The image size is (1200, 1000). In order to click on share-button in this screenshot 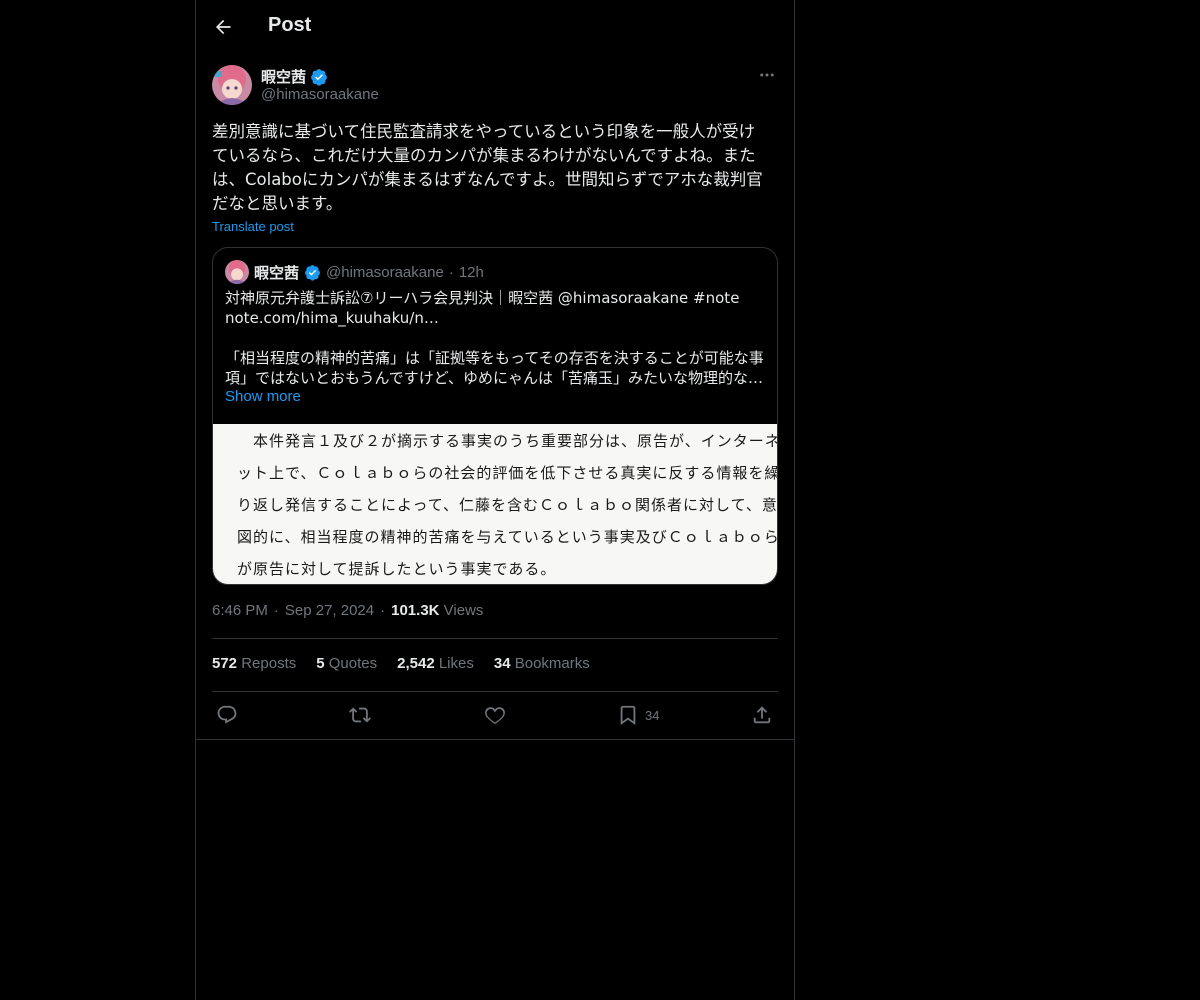, I will do `click(762, 715)`.